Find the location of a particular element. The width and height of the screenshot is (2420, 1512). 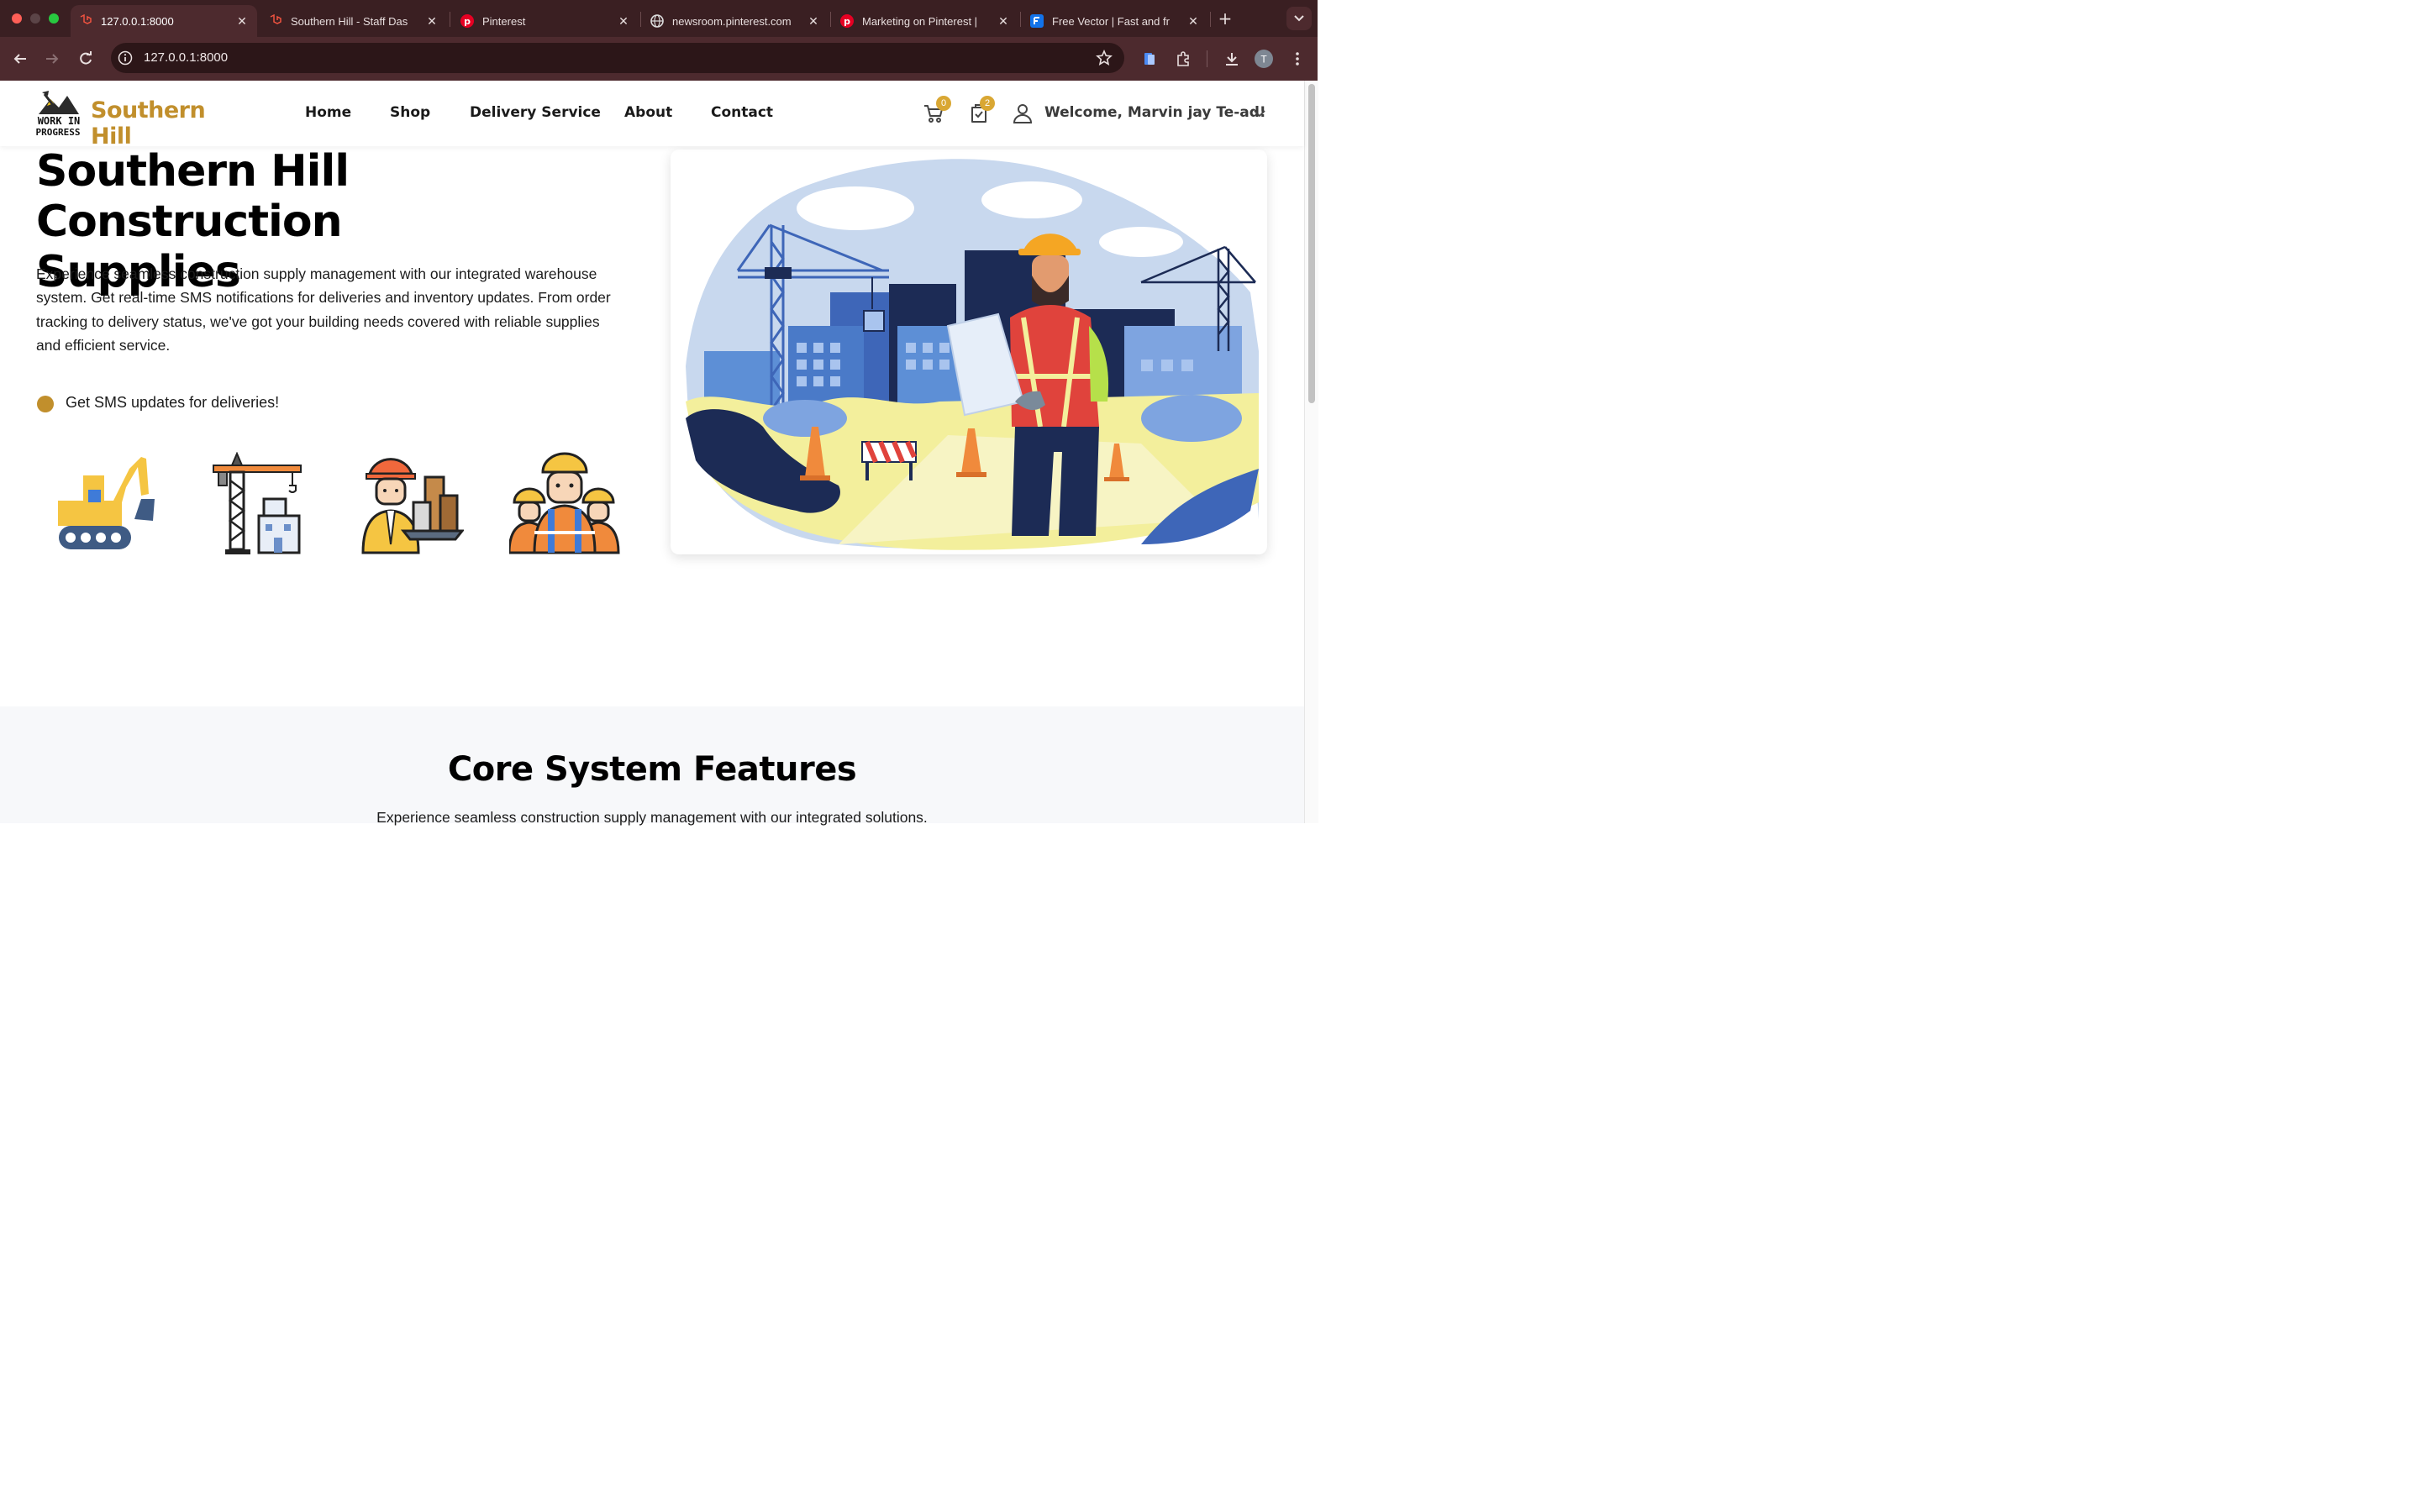

workers-team-icon is located at coordinates (564, 505).